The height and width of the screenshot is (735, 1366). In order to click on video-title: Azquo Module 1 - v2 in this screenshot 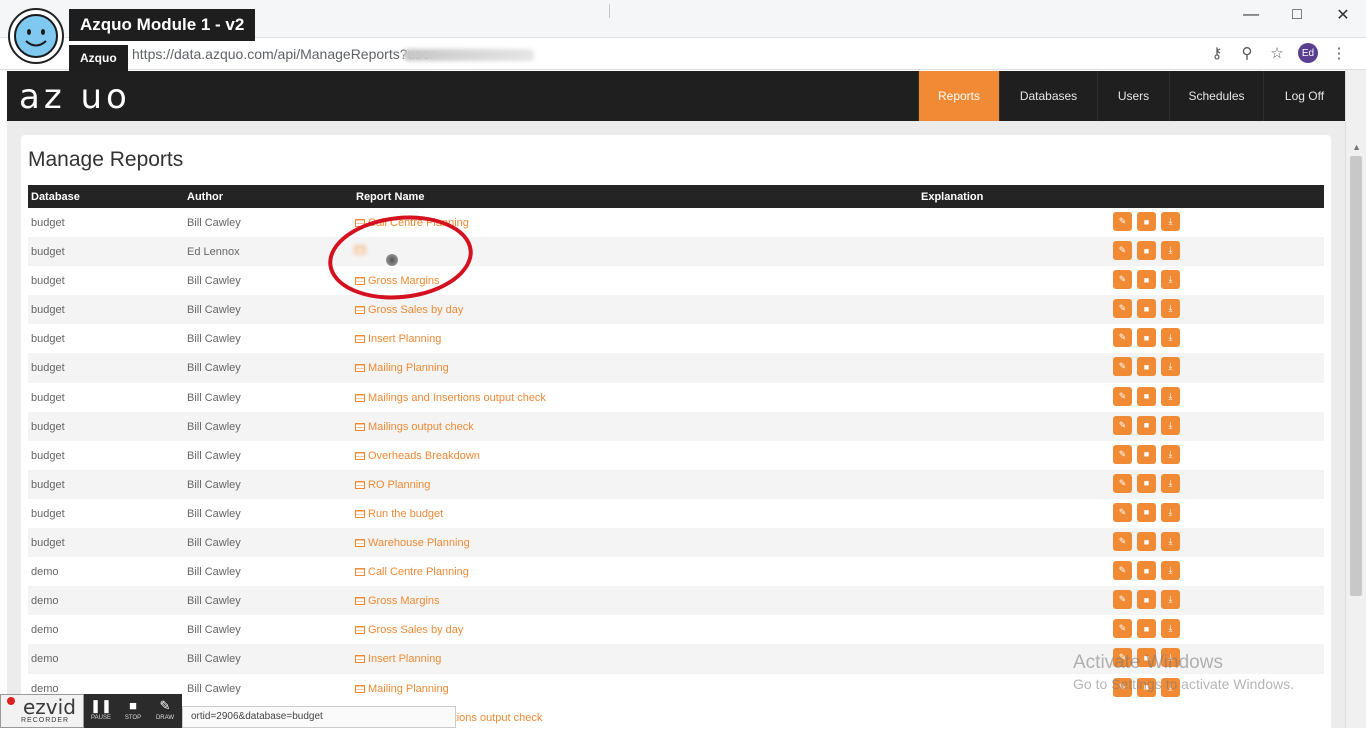, I will do `click(162, 25)`.